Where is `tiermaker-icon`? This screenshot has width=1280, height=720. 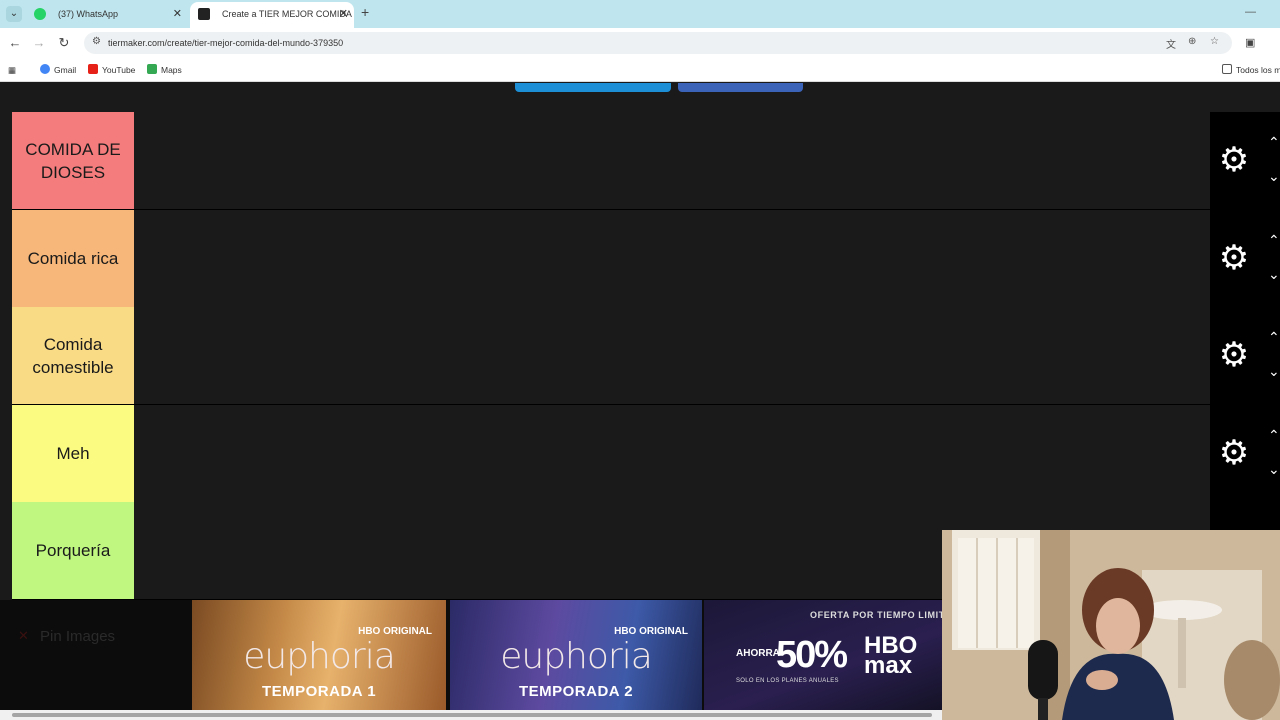
tiermaker-icon is located at coordinates (204, 14).